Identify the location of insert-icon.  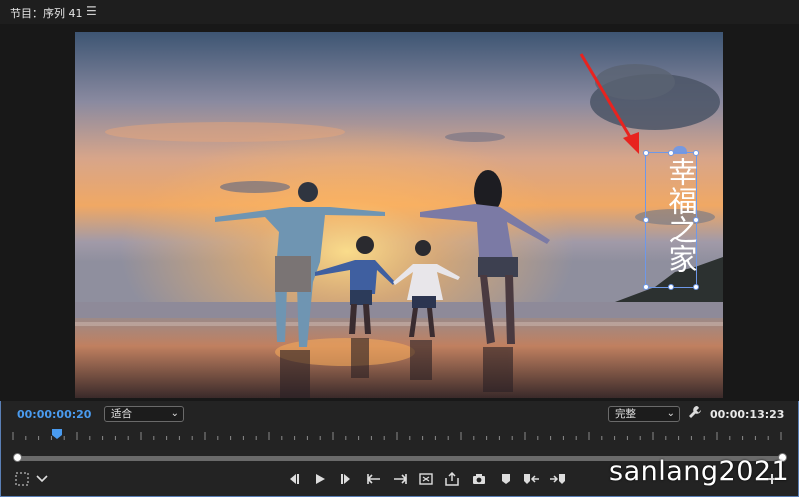
(426, 479).